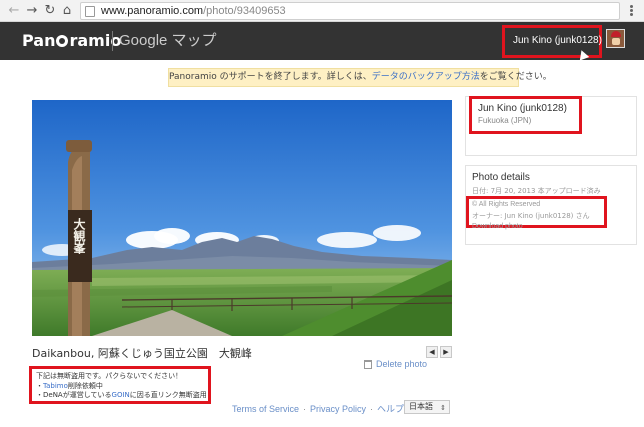  I want to click on goin-link: GOIN, so click(121, 395).